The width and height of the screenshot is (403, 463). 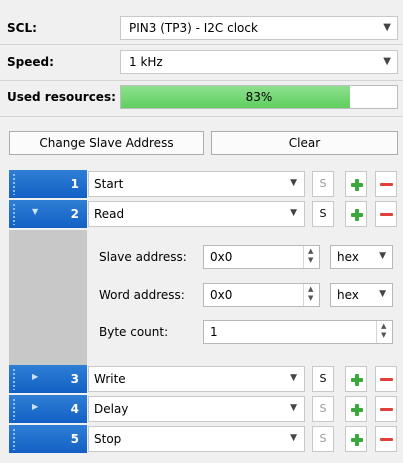 I want to click on panel-gutter, so click(x=48, y=298).